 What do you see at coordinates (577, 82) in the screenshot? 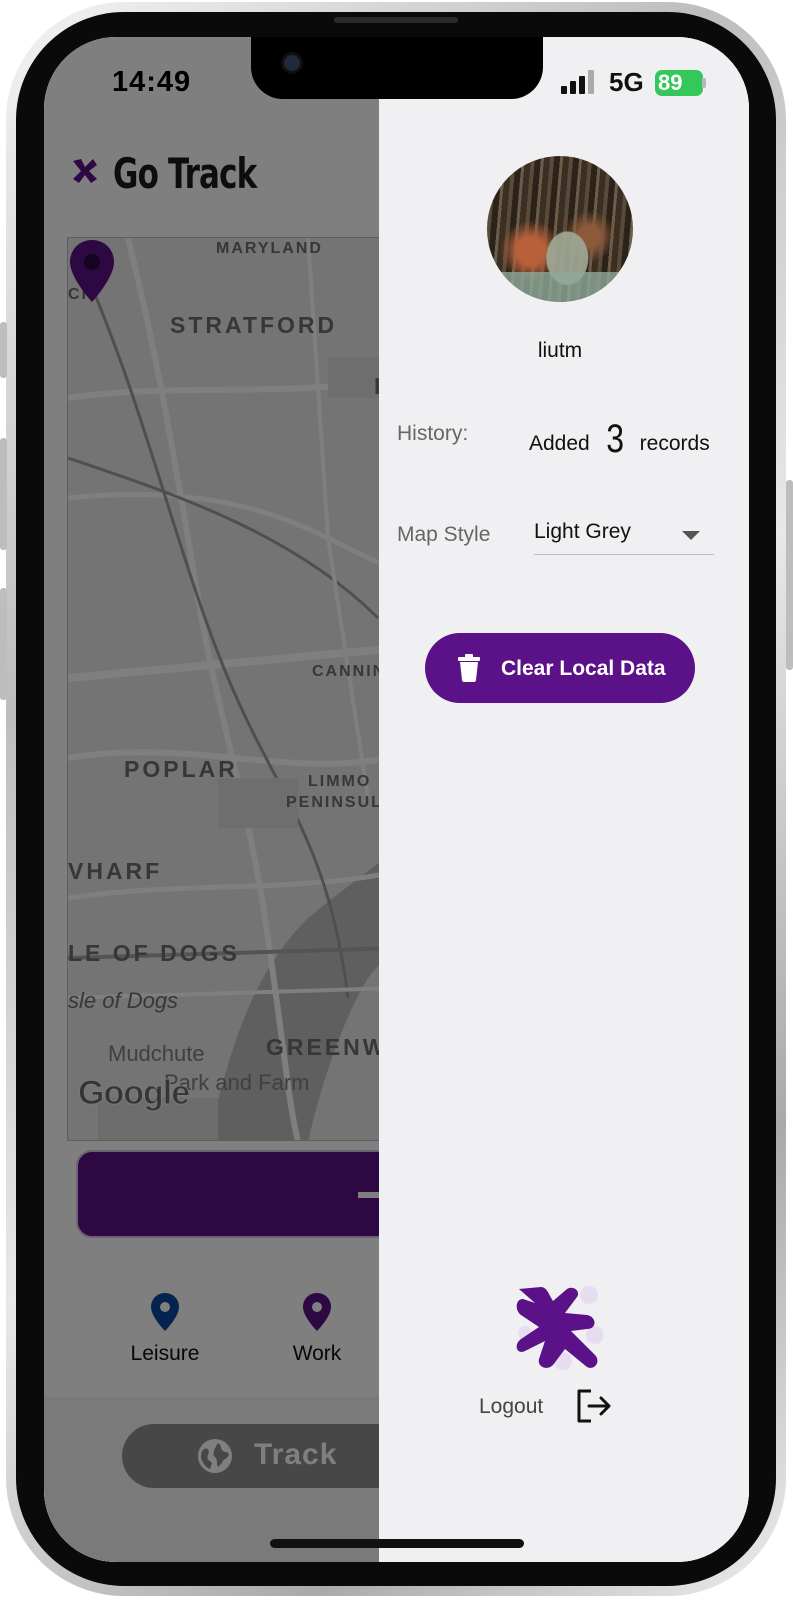
I see `signal-icon` at bounding box center [577, 82].